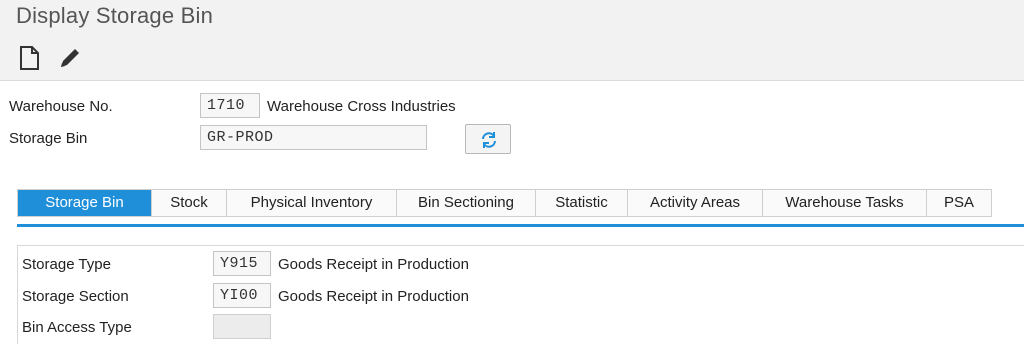  I want to click on storage-section-label: Storage Section, so click(75, 296).